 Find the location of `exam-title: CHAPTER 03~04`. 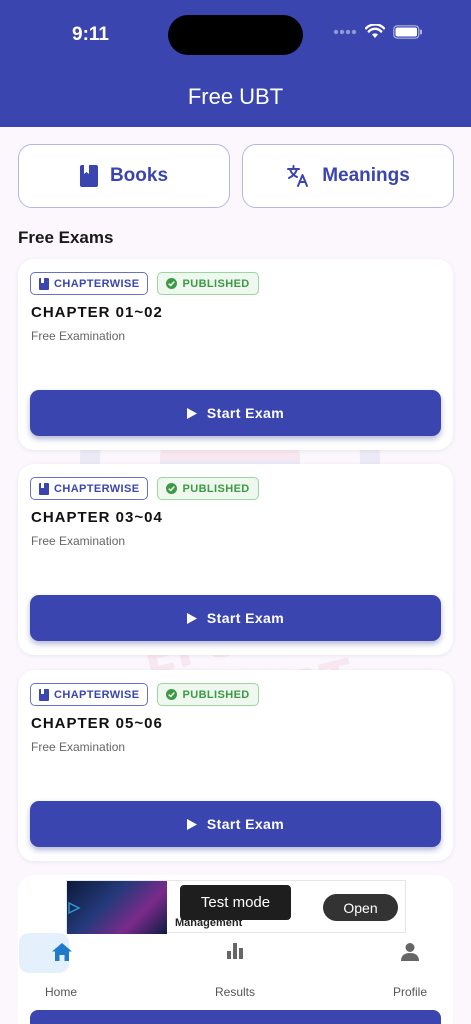

exam-title: CHAPTER 03~04 is located at coordinates (97, 517).